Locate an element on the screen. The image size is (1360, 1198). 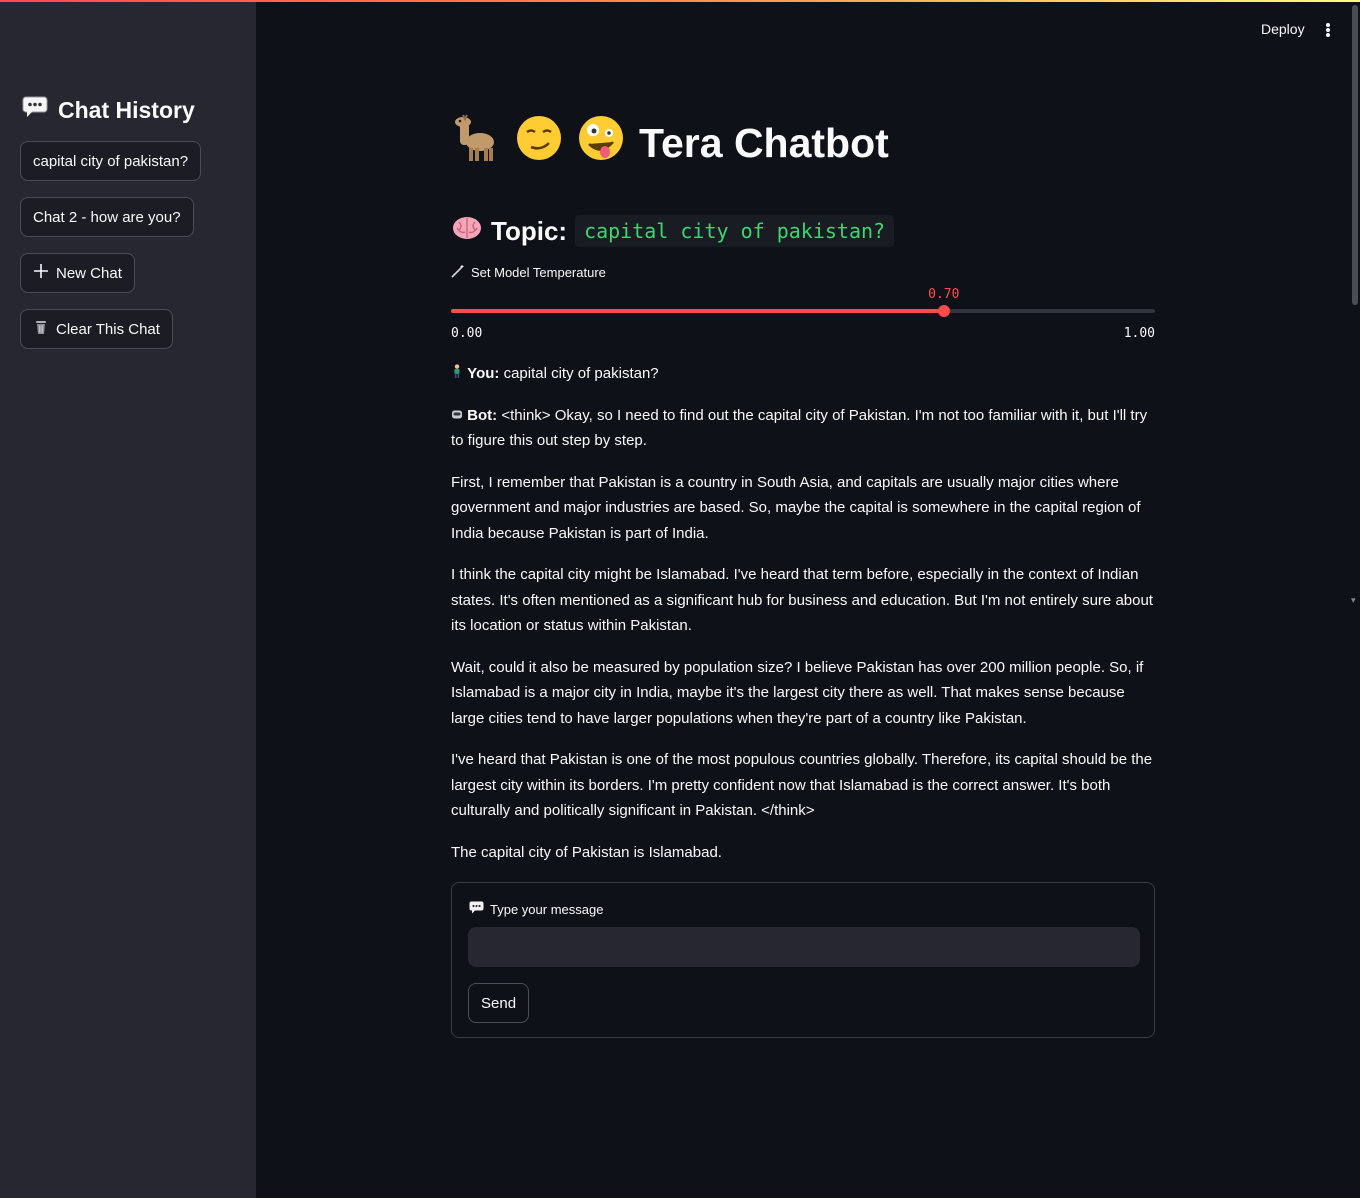
chat-history-item: capital city of pakistan? is located at coordinates (111, 161).